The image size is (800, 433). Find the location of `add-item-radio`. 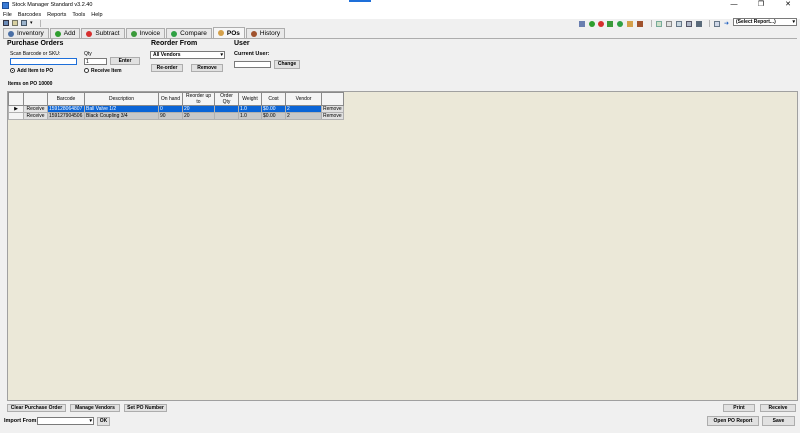

add-item-radio is located at coordinates (12, 70).